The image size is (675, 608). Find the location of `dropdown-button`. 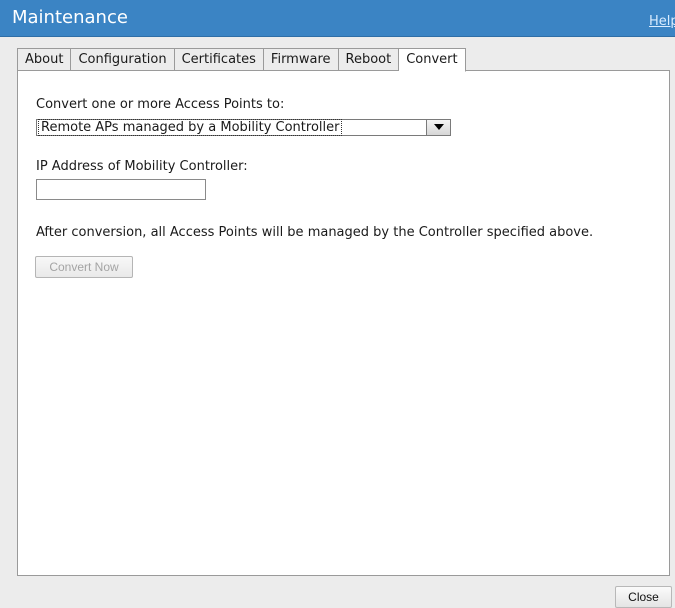

dropdown-button is located at coordinates (438, 127).